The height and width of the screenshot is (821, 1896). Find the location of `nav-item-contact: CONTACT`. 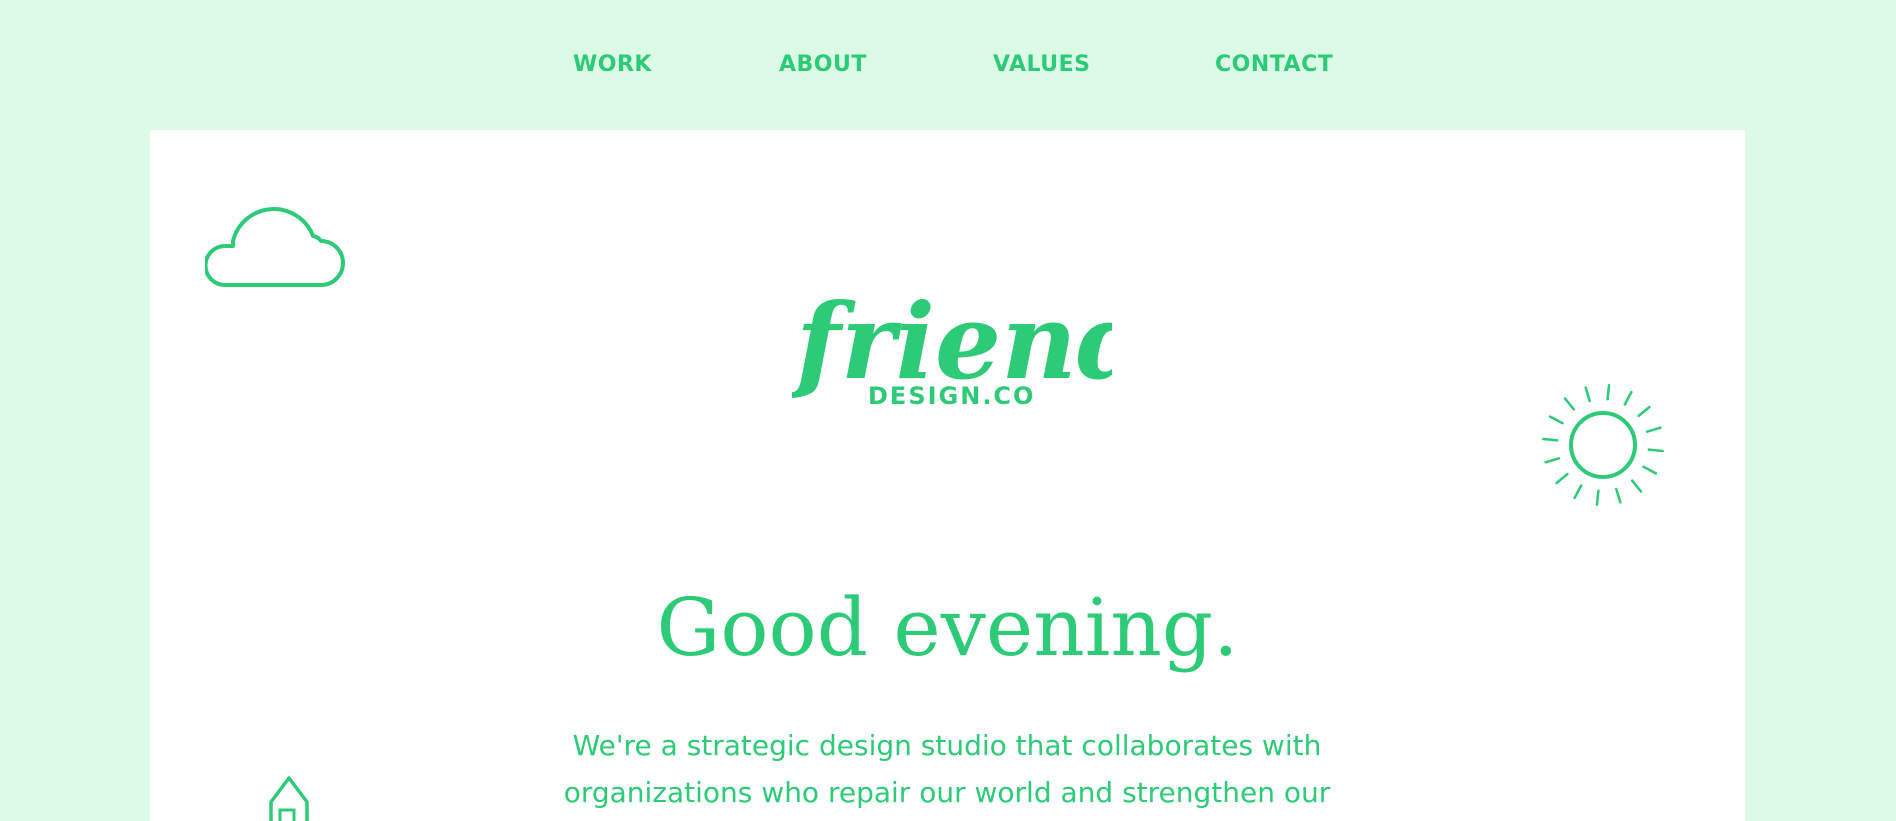

nav-item-contact: CONTACT is located at coordinates (1274, 65).